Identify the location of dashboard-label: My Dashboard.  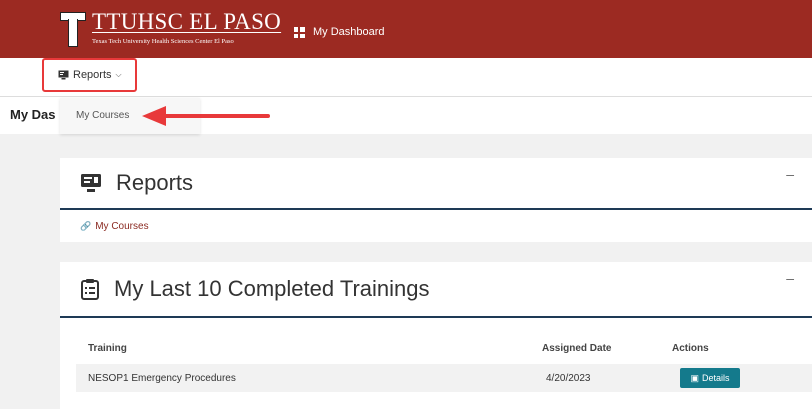
(349, 32).